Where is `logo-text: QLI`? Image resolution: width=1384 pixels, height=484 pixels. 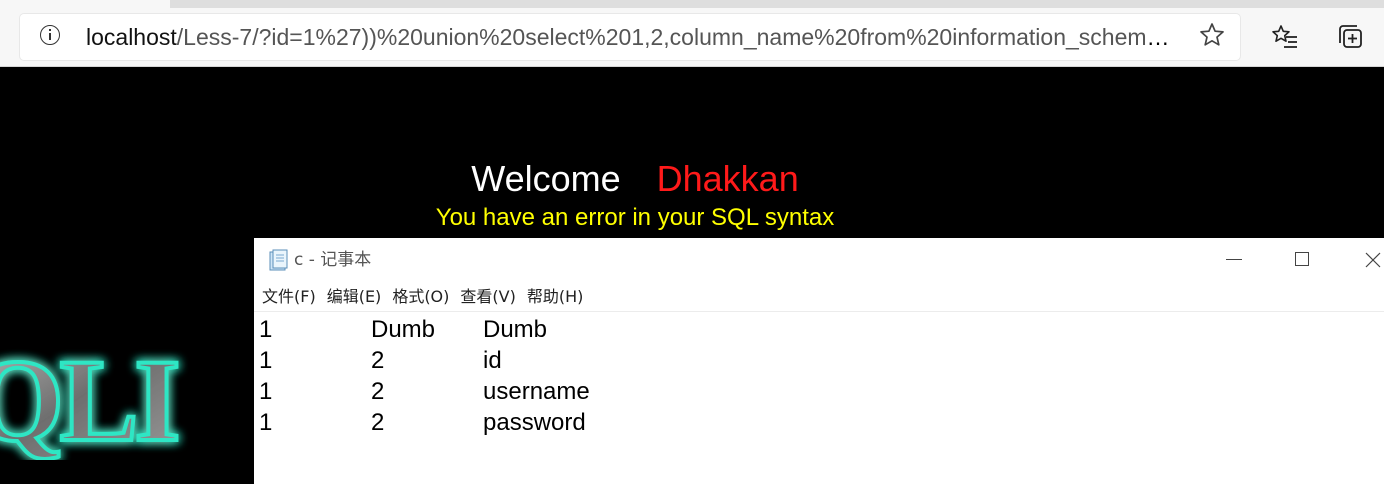 logo-text: QLI is located at coordinates (88, 397).